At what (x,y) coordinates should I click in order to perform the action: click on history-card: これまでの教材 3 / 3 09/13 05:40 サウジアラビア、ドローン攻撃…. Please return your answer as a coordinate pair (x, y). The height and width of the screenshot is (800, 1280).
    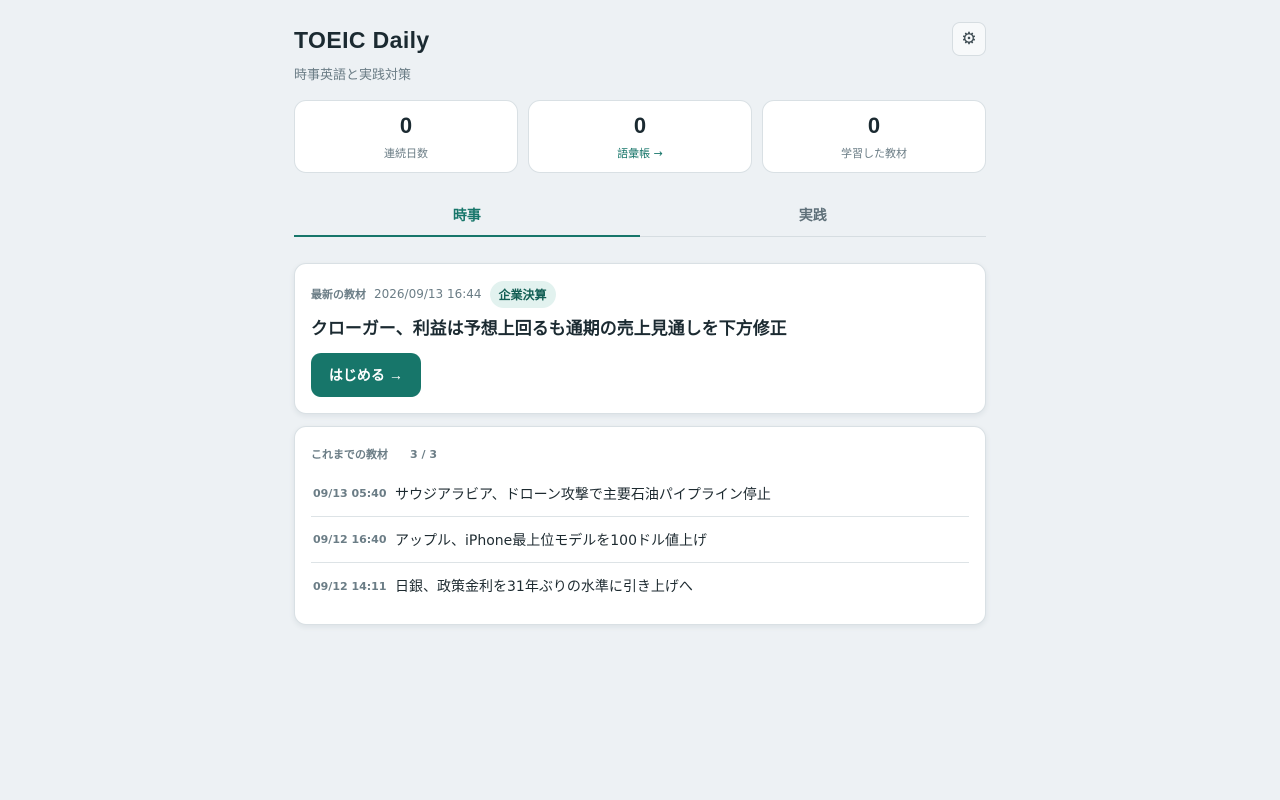
    Looking at the image, I should click on (640, 525).